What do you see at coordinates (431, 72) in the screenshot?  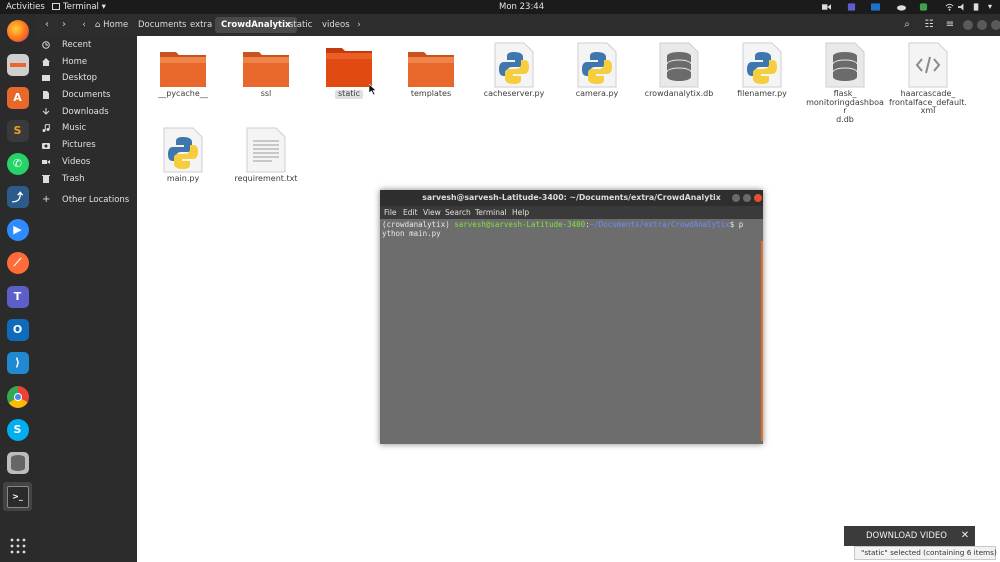 I see `file-item: templates` at bounding box center [431, 72].